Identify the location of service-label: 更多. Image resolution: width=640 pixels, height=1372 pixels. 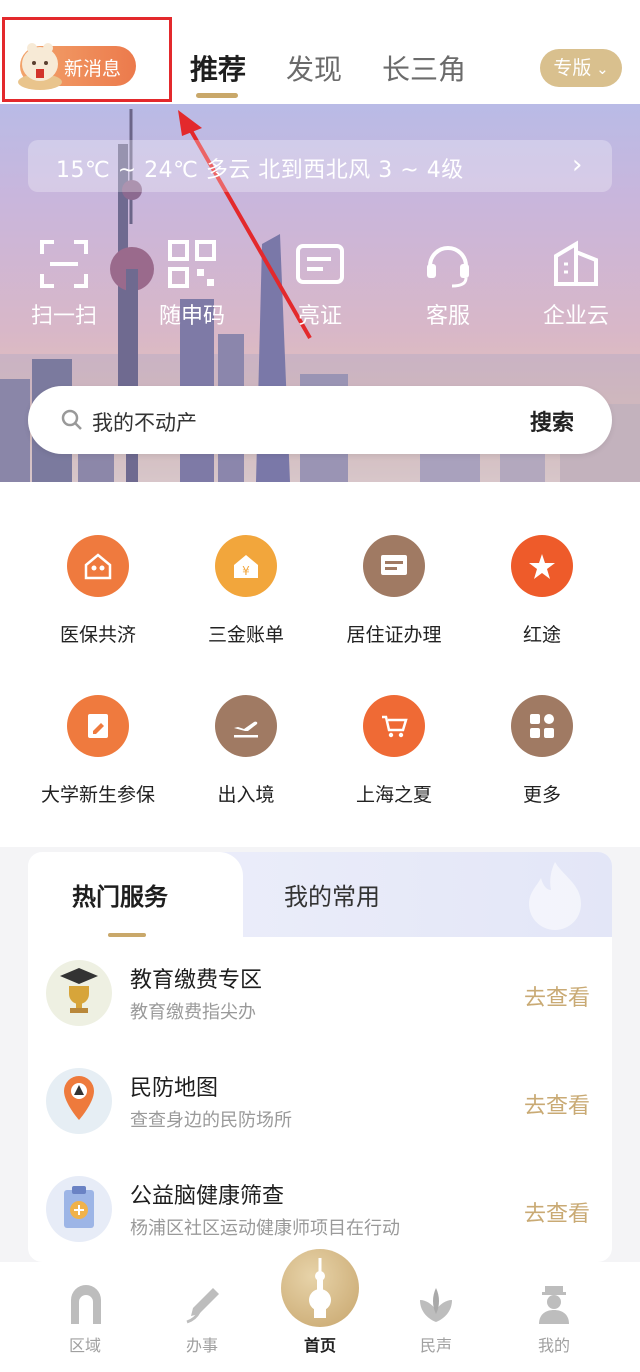
(542, 793).